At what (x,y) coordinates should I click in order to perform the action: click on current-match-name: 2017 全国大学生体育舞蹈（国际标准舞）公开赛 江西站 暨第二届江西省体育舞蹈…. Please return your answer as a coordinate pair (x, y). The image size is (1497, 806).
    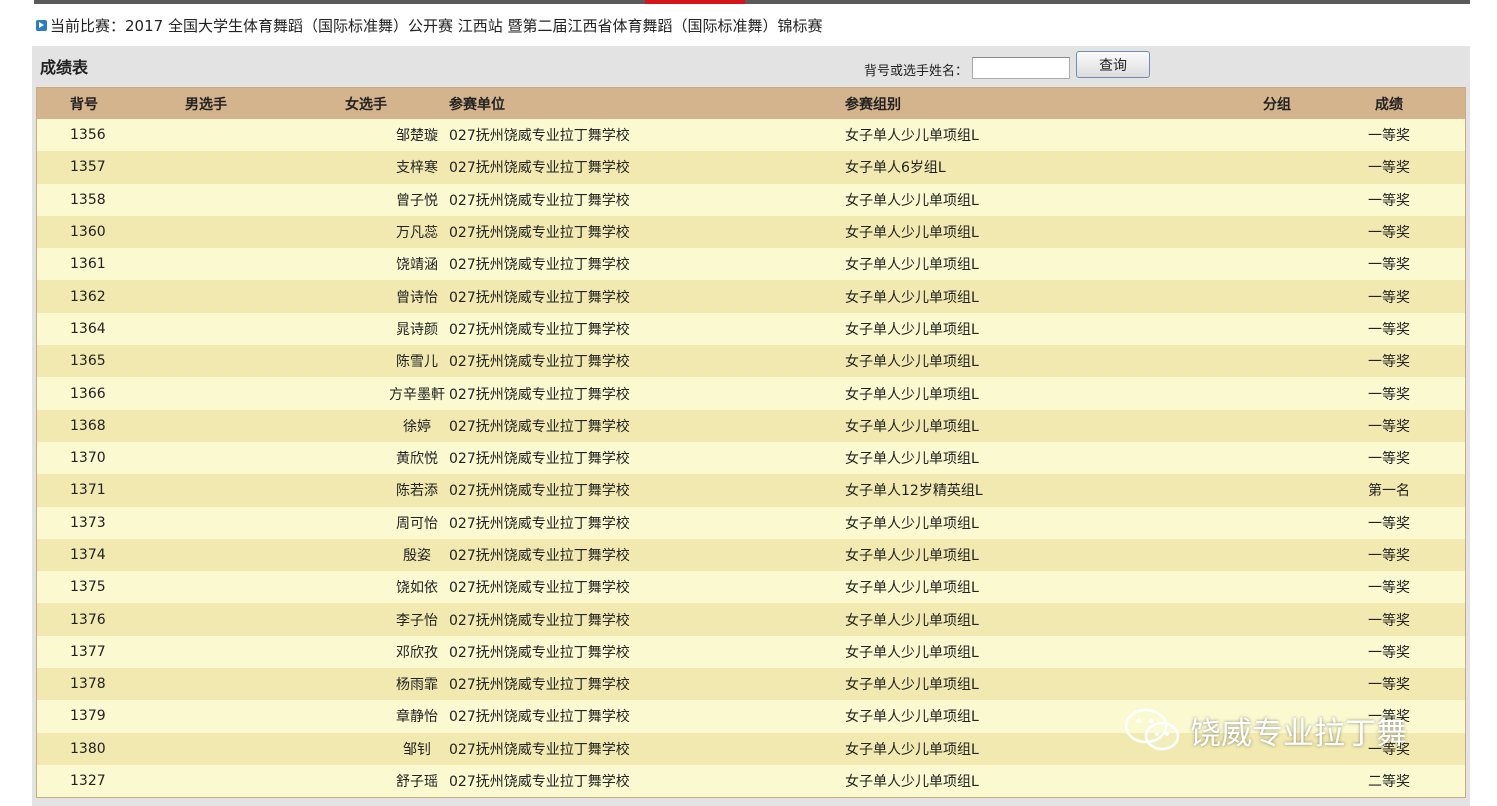
    Looking at the image, I should click on (474, 25).